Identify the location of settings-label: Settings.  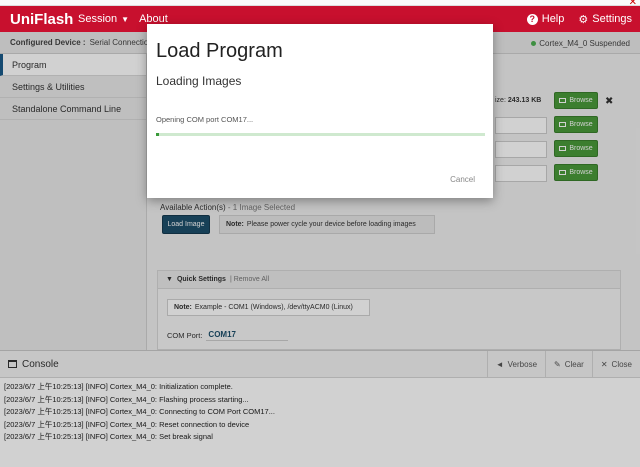
(612, 19).